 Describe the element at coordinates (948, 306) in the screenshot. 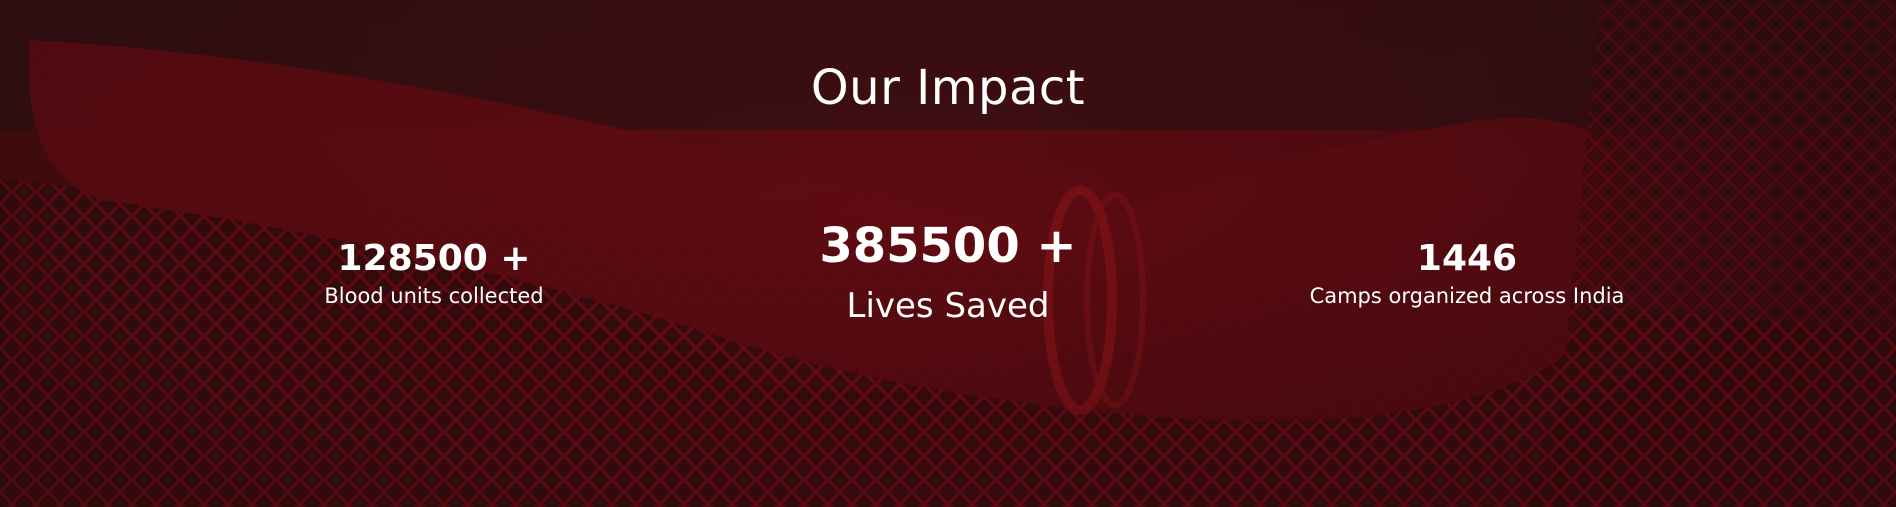

I see `stat-label: Lives Saved` at that location.